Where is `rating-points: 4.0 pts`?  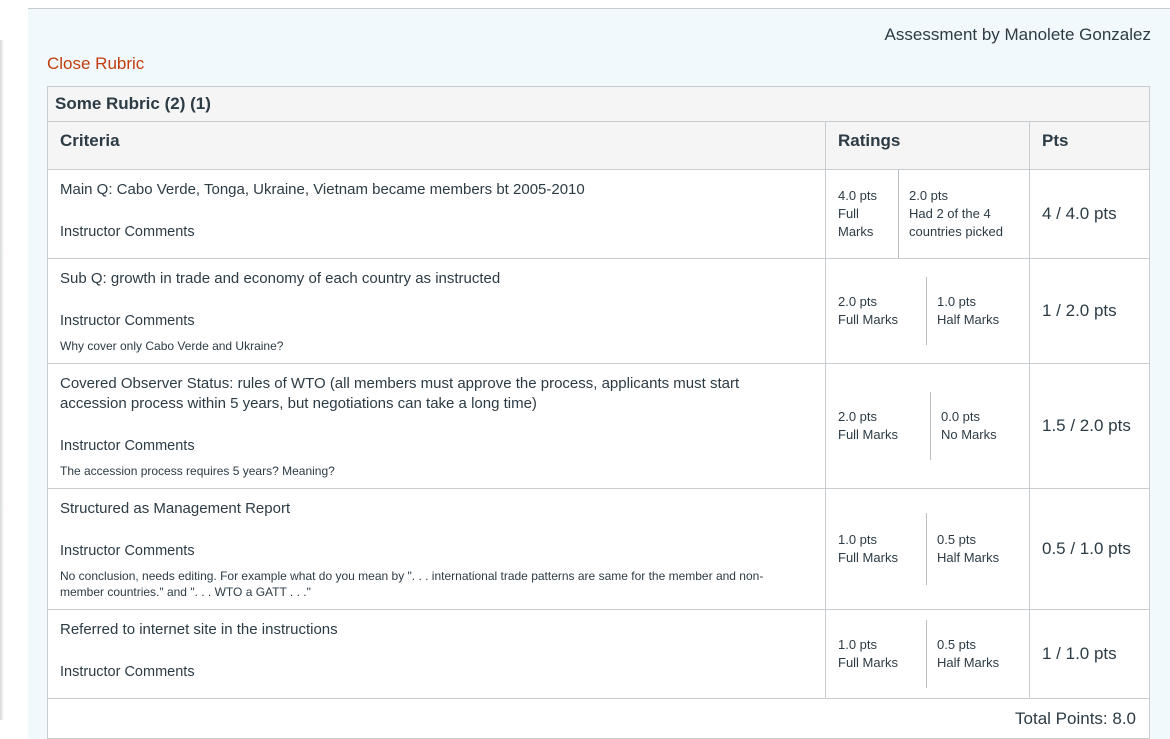 rating-points: 4.0 pts is located at coordinates (858, 195).